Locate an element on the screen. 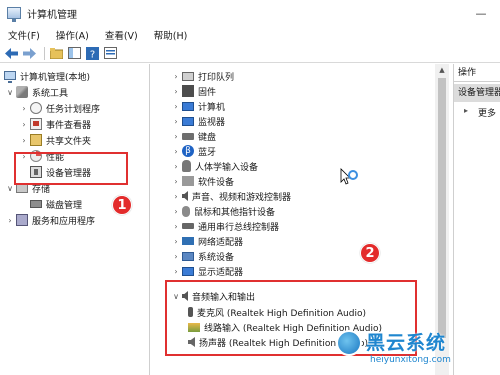 The image size is (500, 375). system-device-icon is located at coordinates (188, 256).